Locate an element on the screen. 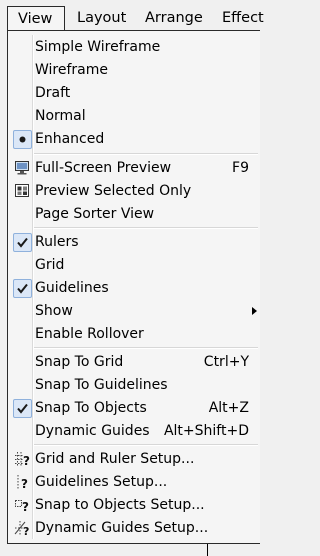 Image resolution: width=320 pixels, height=556 pixels. menu-item-preview-selected-only: Preview Selected Only is located at coordinates (134, 191).